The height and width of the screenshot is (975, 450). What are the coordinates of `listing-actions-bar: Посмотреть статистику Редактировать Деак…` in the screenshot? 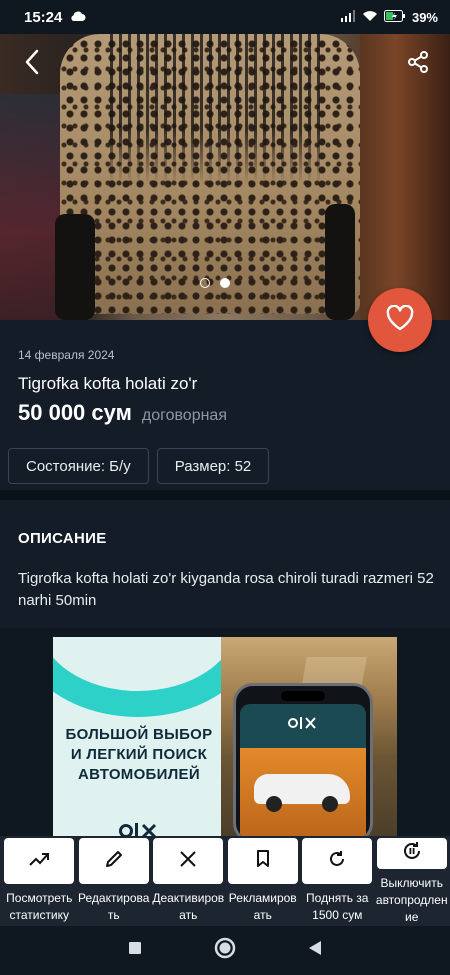 It's located at (225, 881).